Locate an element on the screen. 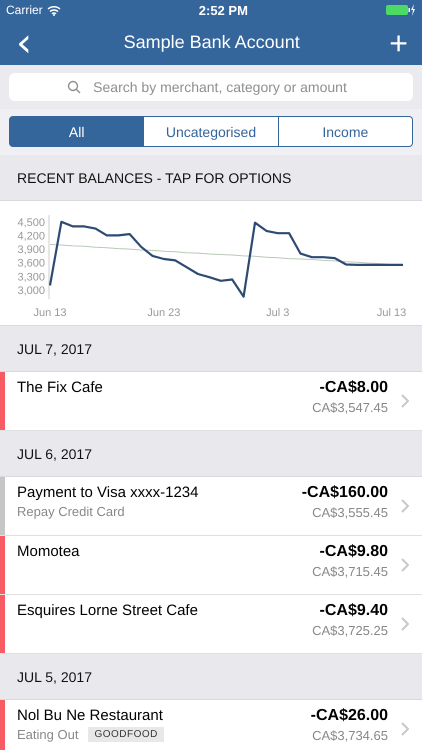  category-label: Eating Out is located at coordinates (47, 734).